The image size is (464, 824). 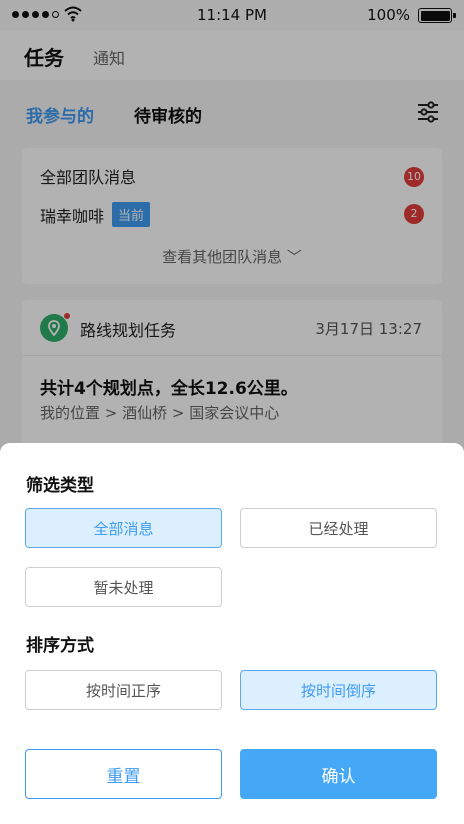 What do you see at coordinates (123, 774) in the screenshot?
I see `reset-button: 重置` at bounding box center [123, 774].